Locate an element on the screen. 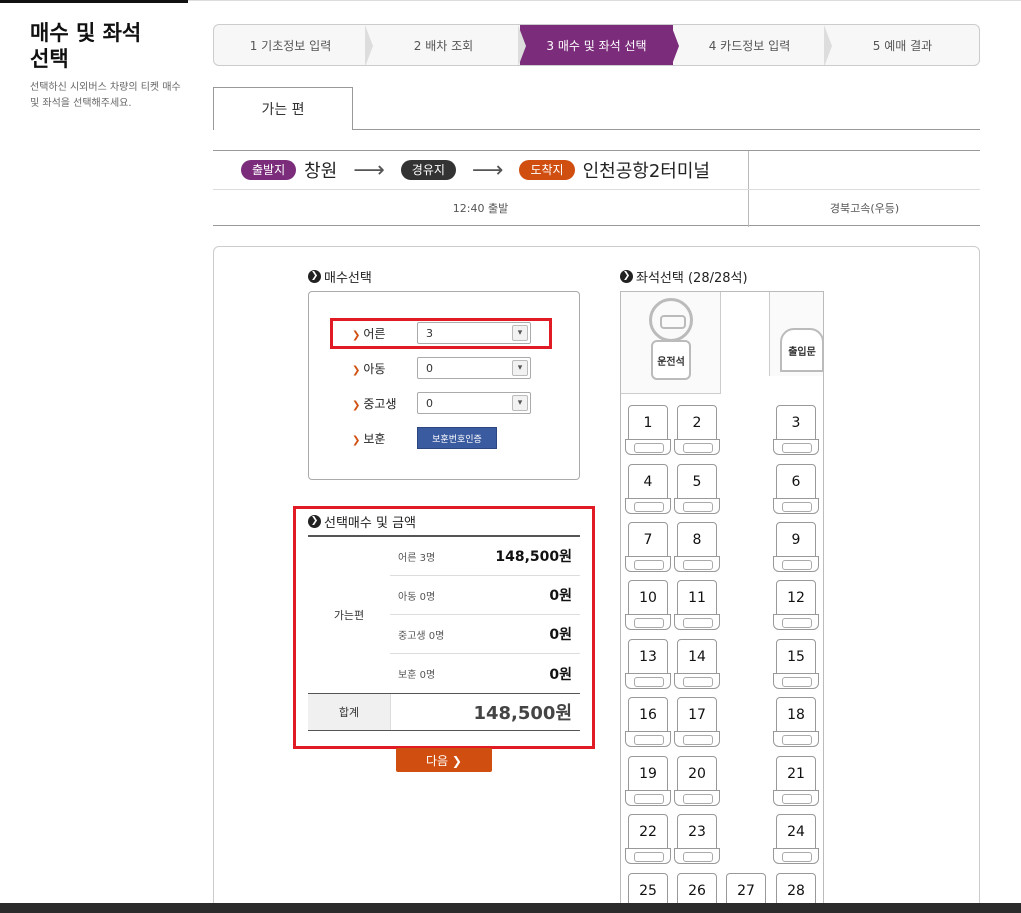 This screenshot has height=913, width=1021. seat-number: 3 is located at coordinates (796, 423).